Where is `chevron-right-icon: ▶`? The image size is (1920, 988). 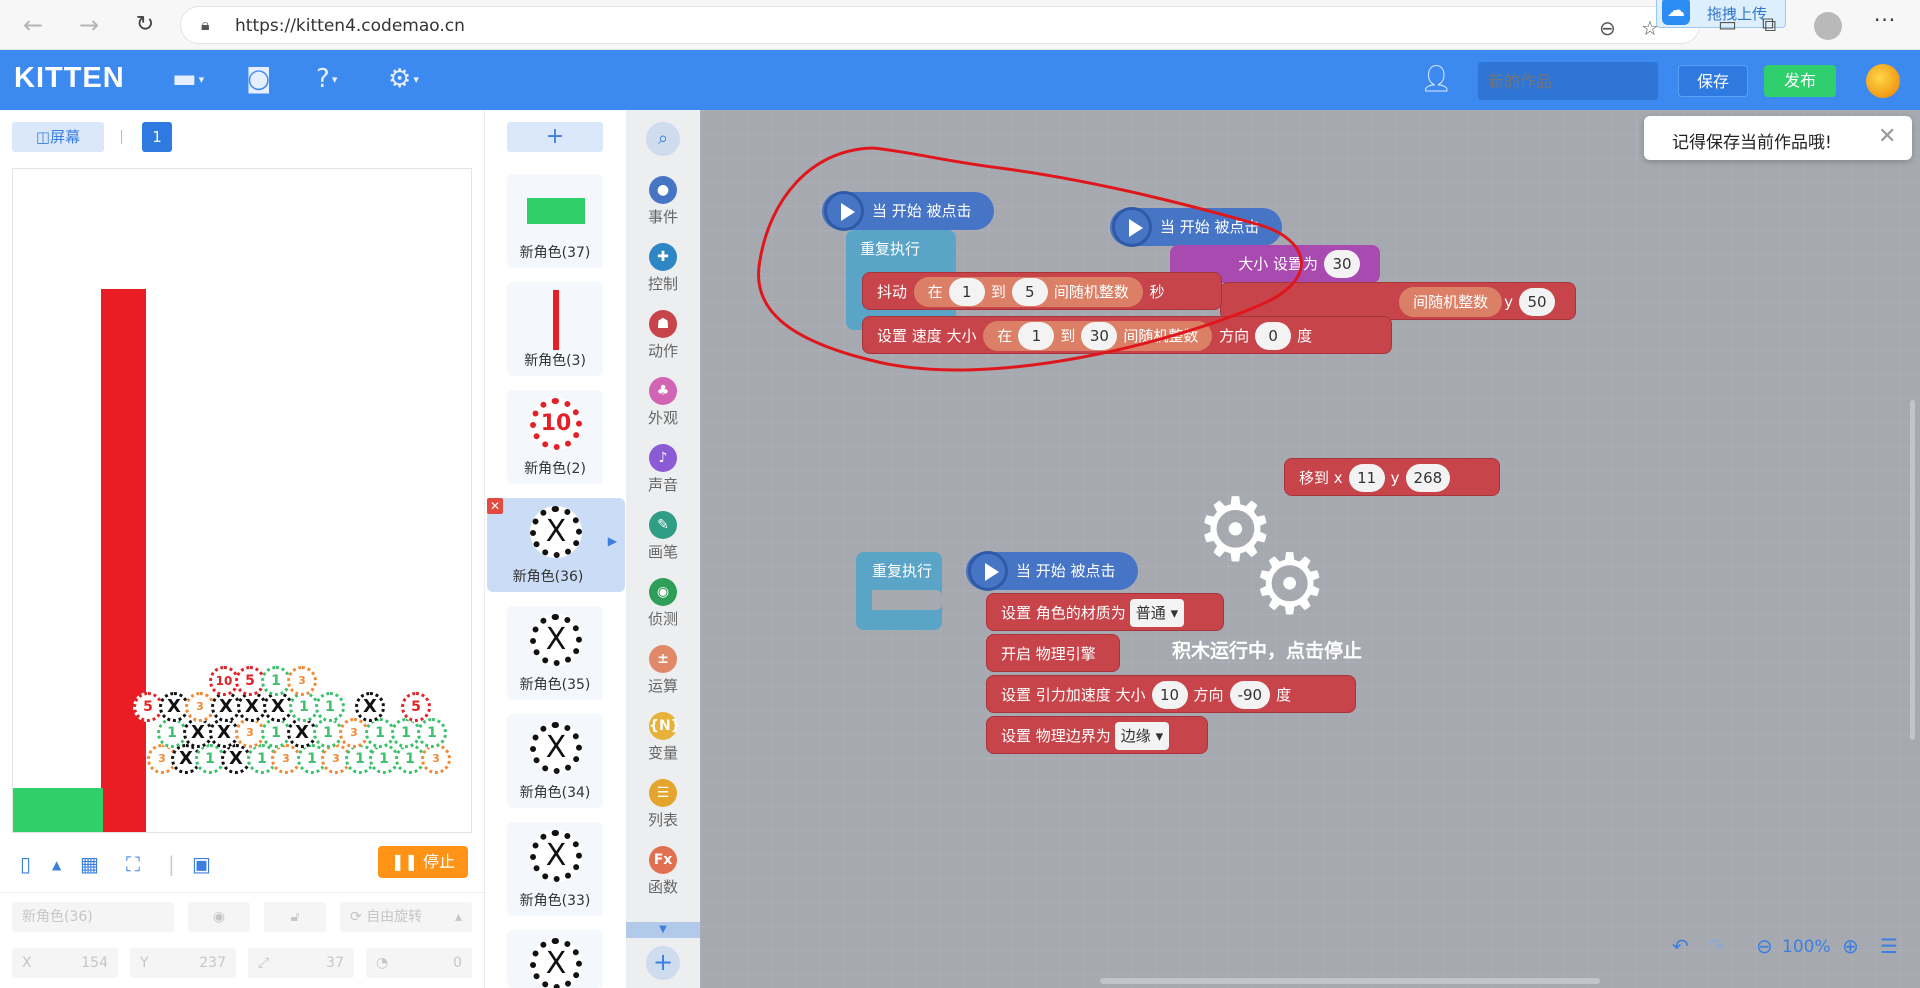 chevron-right-icon: ▶ is located at coordinates (612, 541).